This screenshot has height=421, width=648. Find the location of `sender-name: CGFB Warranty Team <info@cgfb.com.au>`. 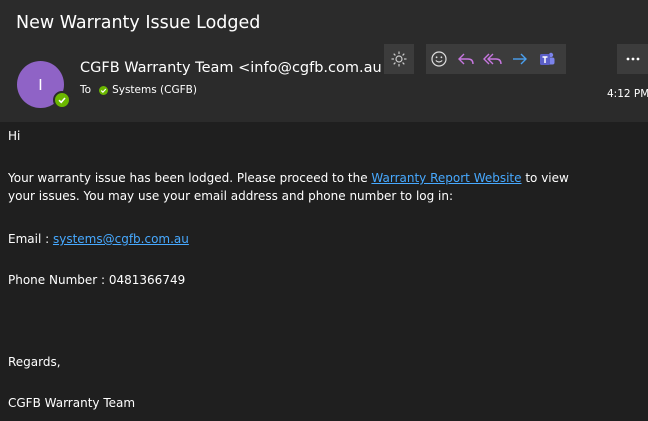

sender-name: CGFB Warranty Team <info@cgfb.com.au> is located at coordinates (231, 68).